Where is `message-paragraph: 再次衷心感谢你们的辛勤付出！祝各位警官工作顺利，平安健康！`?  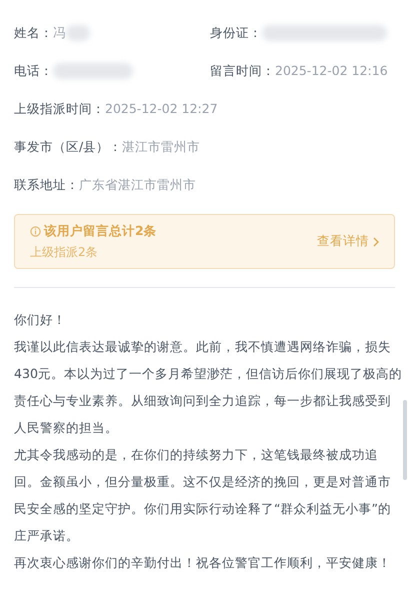 message-paragraph: 再次衷心感谢你们的辛勤付出！祝各位警官工作顺利，平安健康！ is located at coordinates (203, 563).